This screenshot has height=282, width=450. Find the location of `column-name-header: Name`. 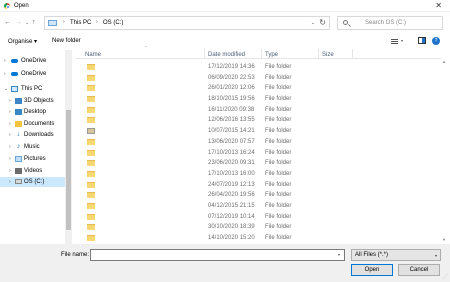

column-name-header: Name is located at coordinates (93, 55).